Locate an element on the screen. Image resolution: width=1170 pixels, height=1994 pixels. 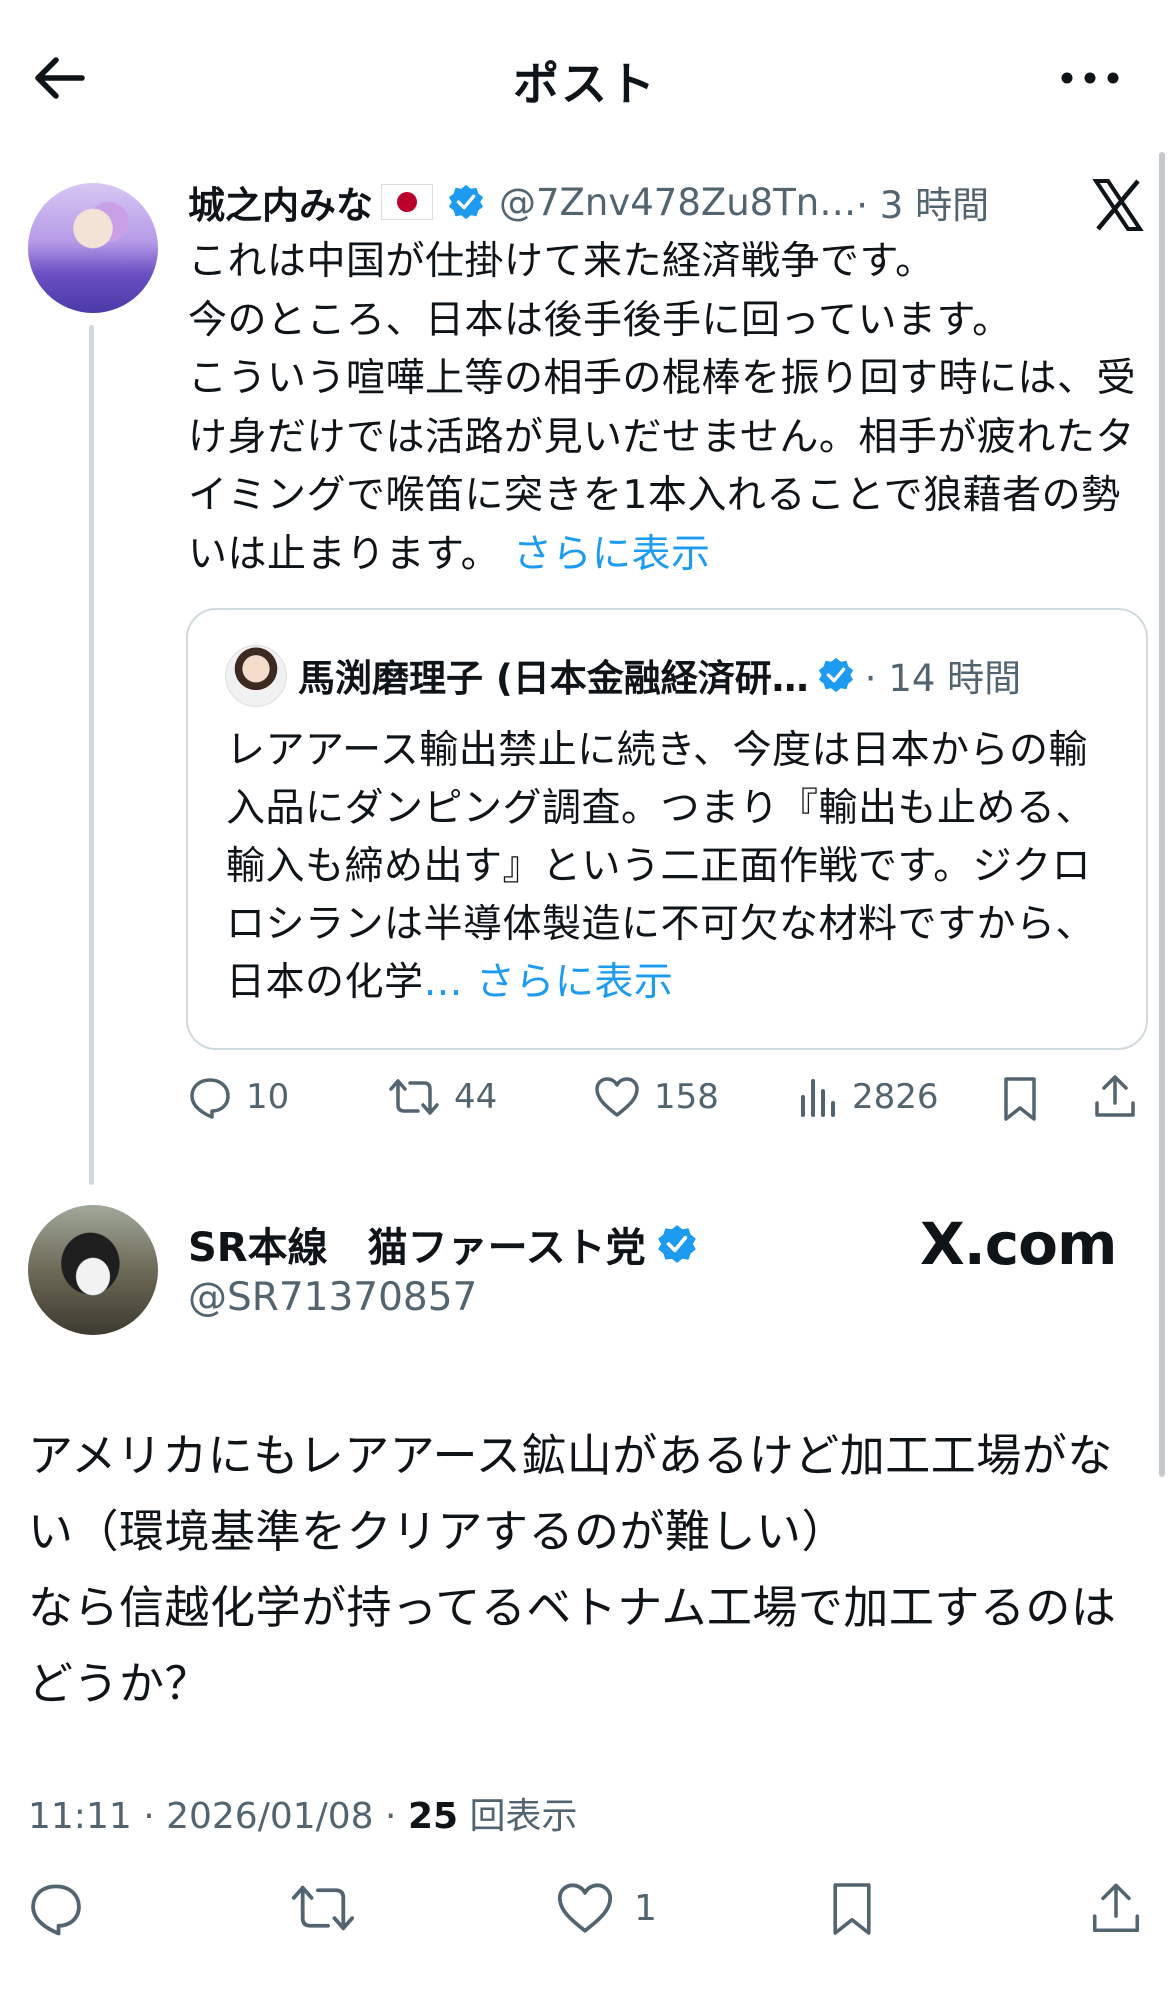
thread-connector is located at coordinates (91, 755).